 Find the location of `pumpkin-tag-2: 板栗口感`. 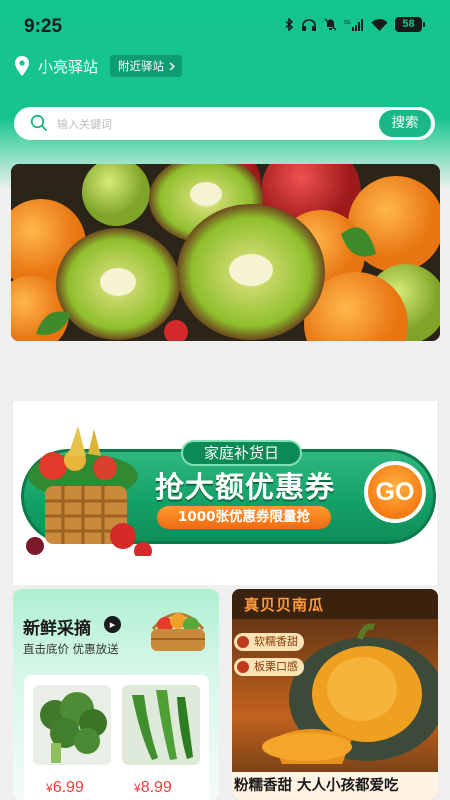

pumpkin-tag-2: 板栗口感 is located at coordinates (269, 667).